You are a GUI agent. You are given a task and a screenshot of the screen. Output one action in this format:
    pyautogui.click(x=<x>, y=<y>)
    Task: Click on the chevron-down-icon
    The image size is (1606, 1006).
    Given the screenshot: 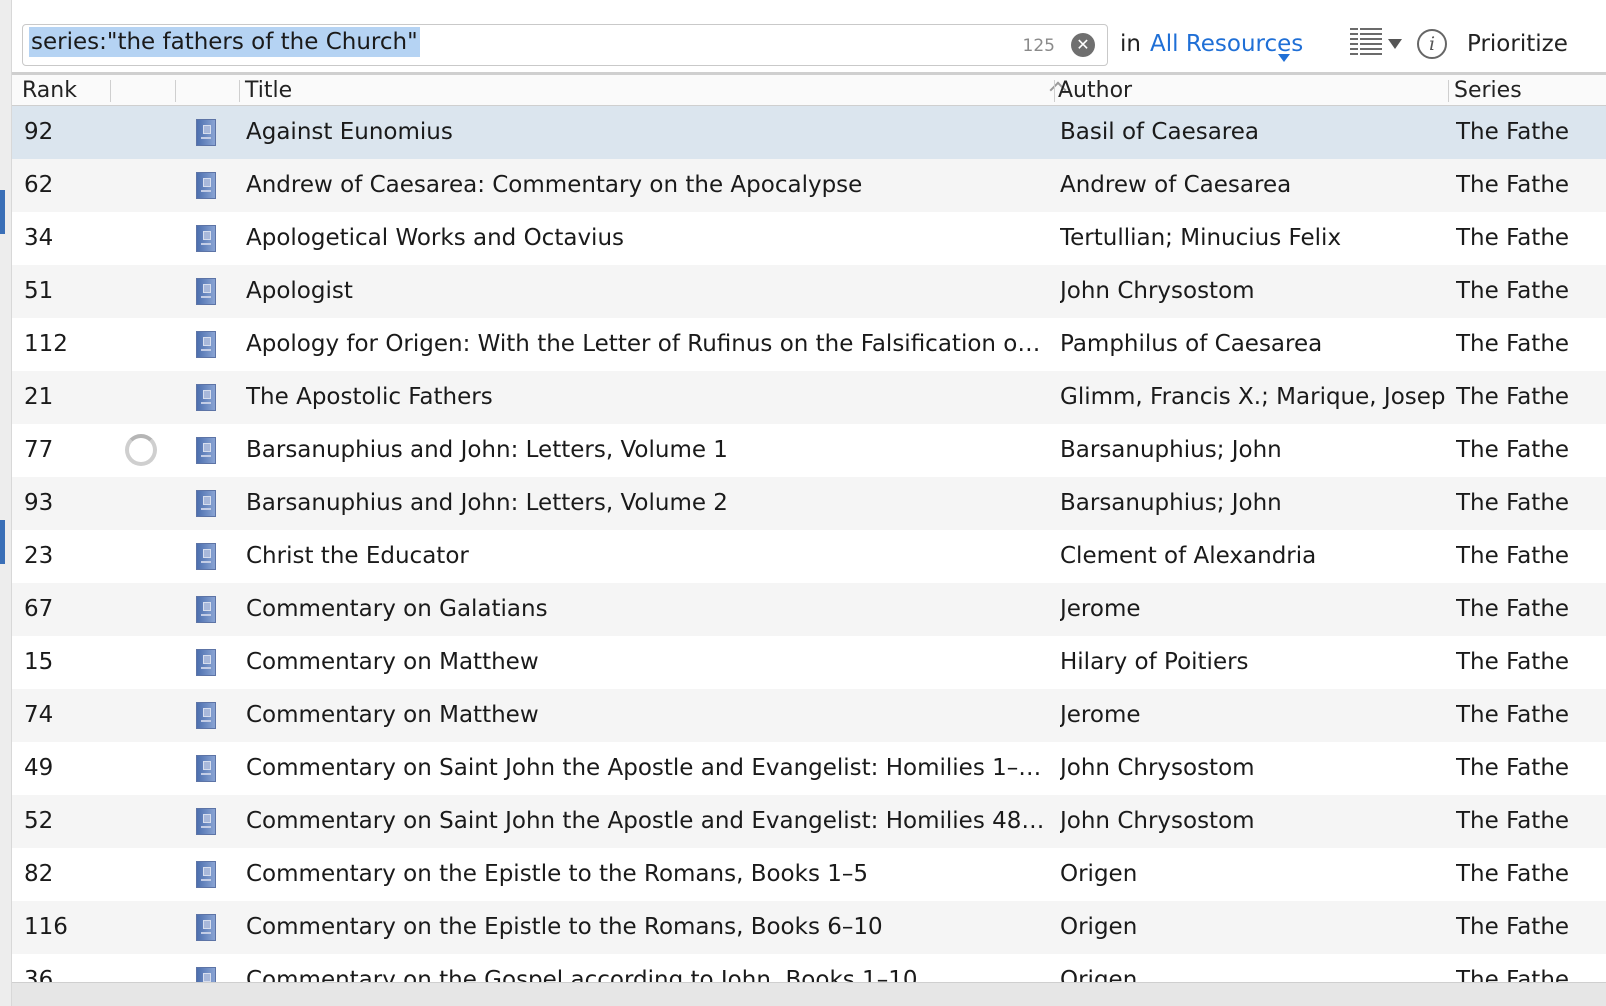 What is the action you would take?
    pyautogui.click(x=1395, y=44)
    